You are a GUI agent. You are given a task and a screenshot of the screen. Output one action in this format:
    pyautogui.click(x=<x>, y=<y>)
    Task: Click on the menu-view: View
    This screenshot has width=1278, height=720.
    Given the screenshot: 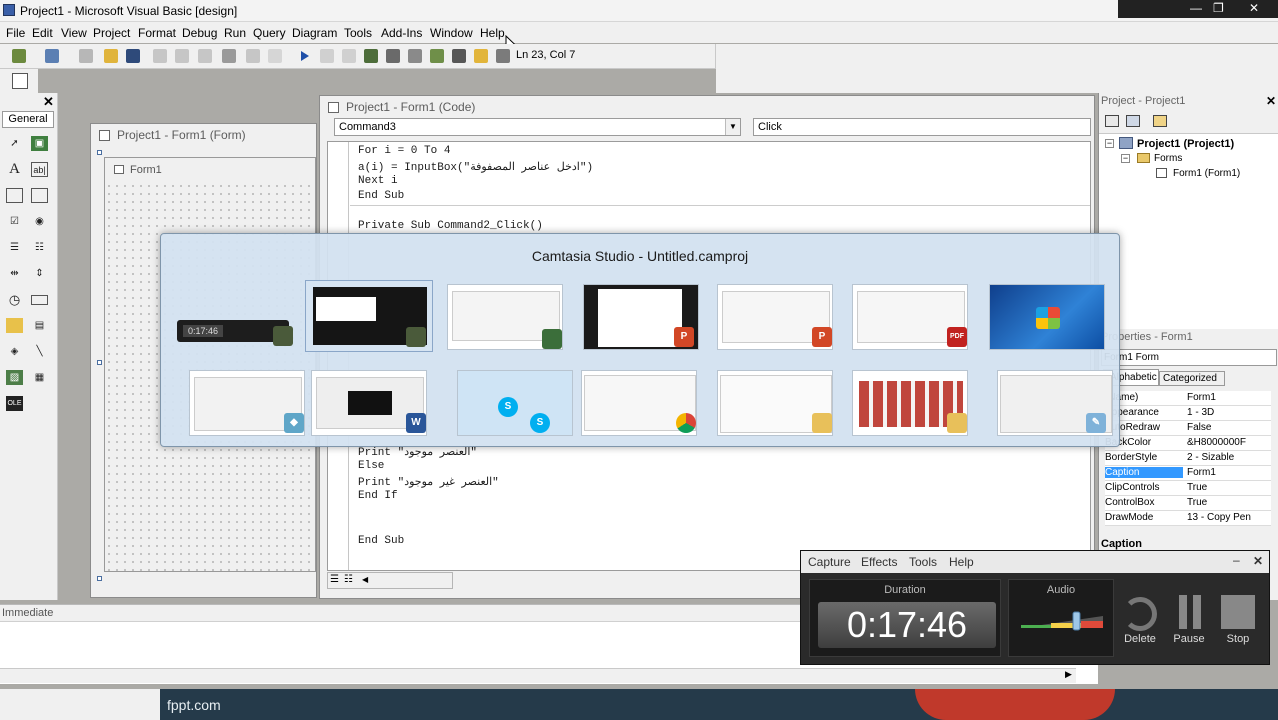 What is the action you would take?
    pyautogui.click(x=74, y=33)
    